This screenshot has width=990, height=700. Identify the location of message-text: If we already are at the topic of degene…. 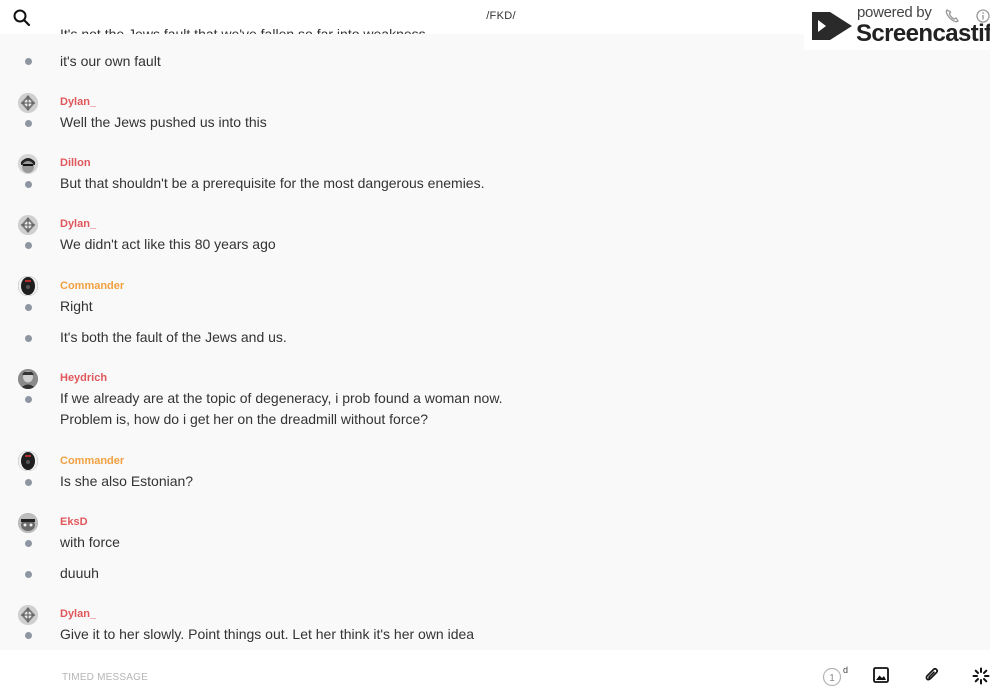
(281, 398).